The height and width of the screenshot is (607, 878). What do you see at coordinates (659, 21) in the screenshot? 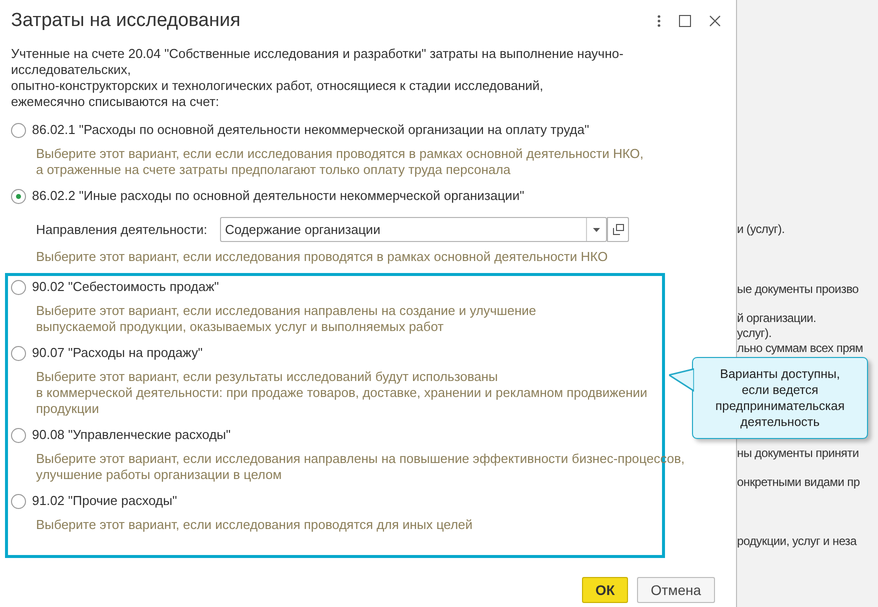
I see `more-icon` at bounding box center [659, 21].